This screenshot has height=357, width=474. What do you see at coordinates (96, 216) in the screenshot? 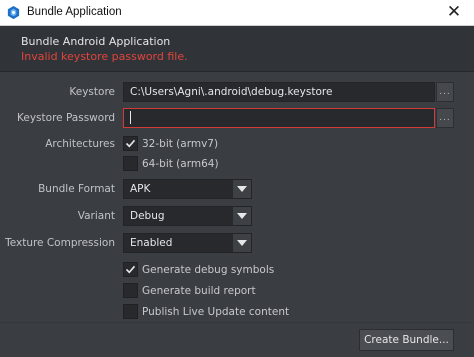
I see `variant-label: Variant` at bounding box center [96, 216].